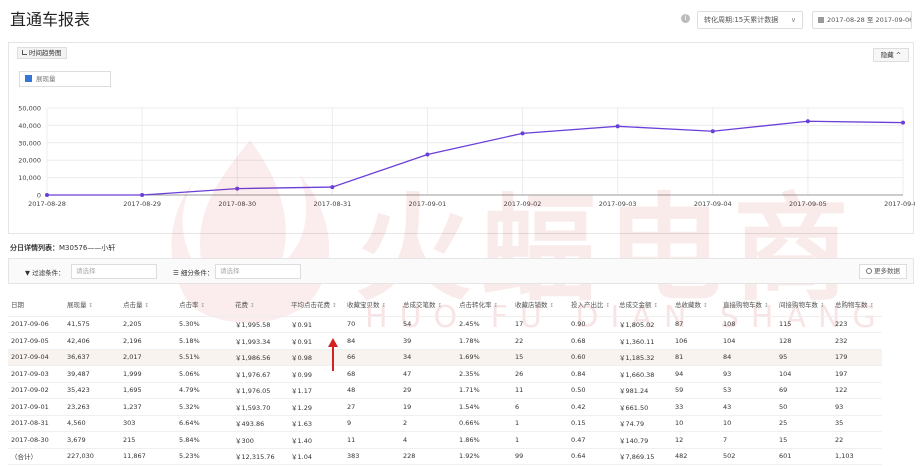  Describe the element at coordinates (821, 20) in the screenshot. I see `calendar-icon` at that location.